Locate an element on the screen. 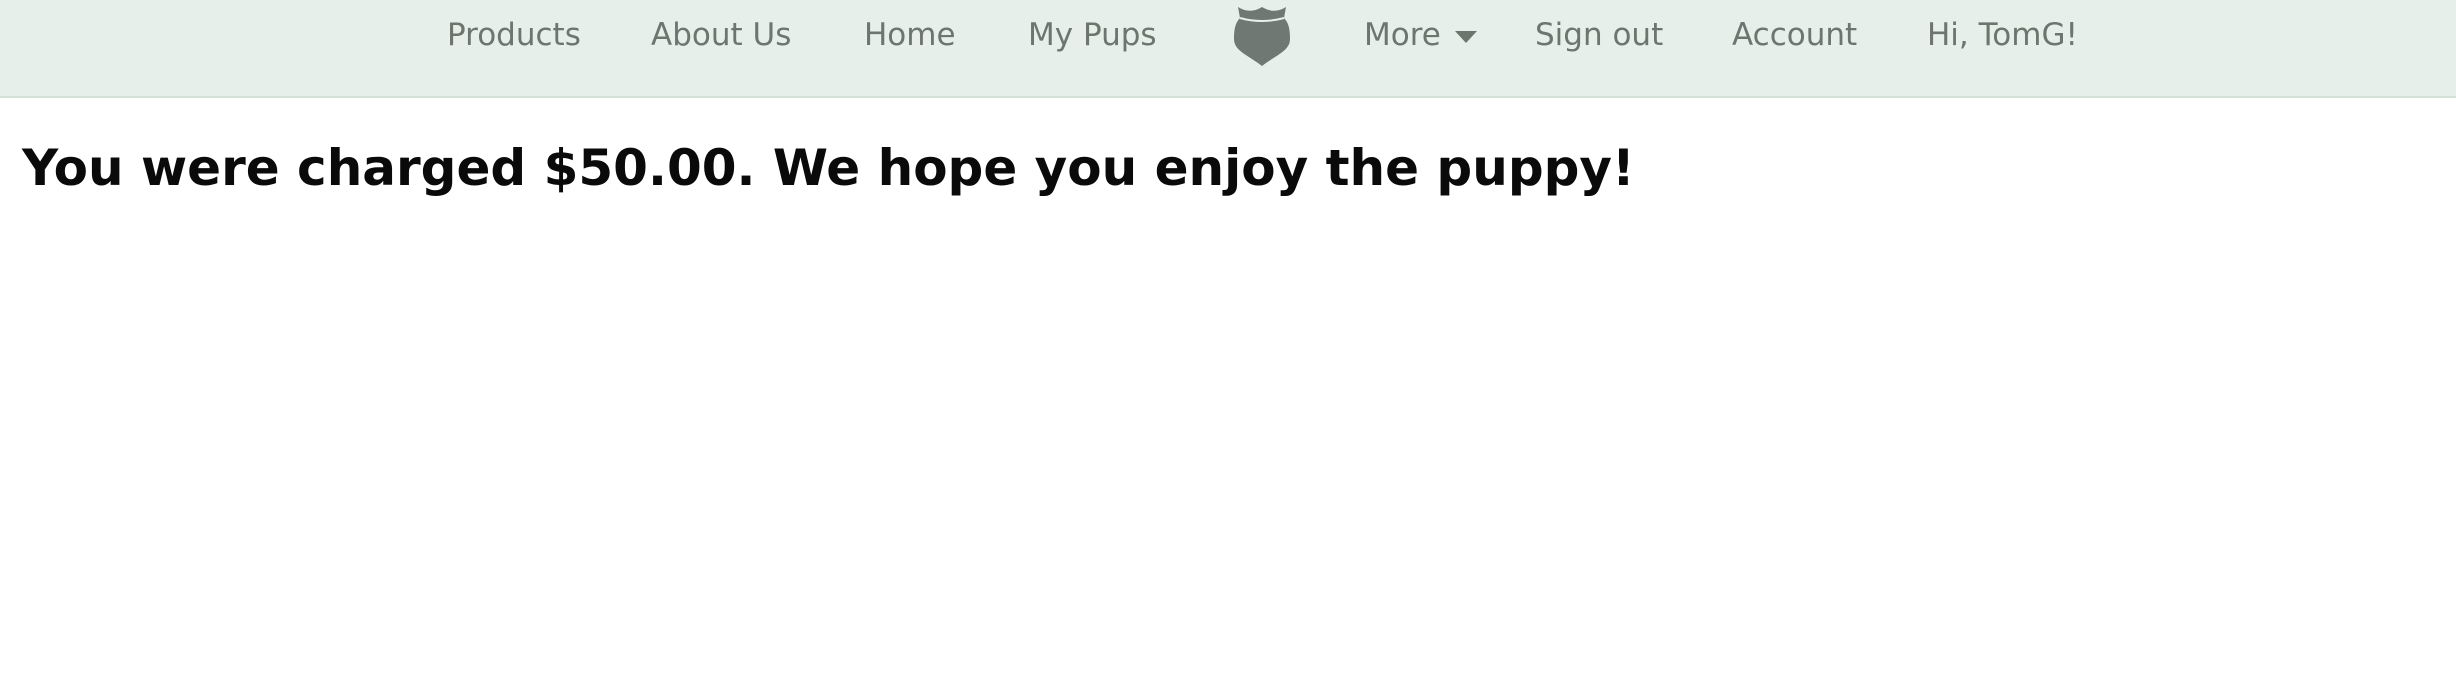 The width and height of the screenshot is (2456, 690). shield-logo-icon is located at coordinates (1262, 35).